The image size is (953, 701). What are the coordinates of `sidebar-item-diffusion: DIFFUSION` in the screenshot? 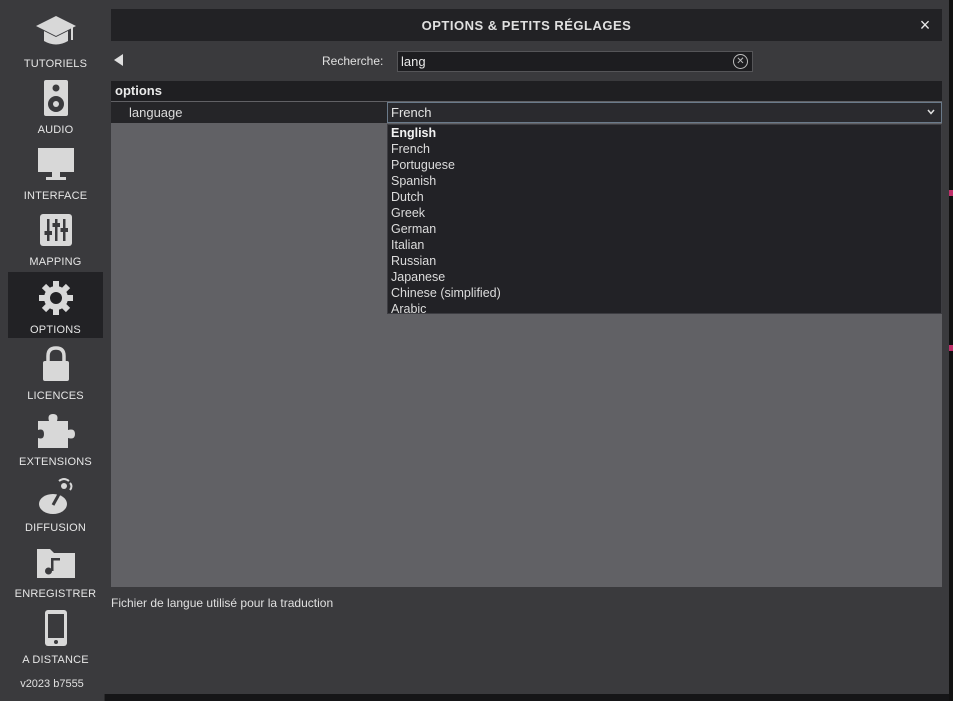 It's located at (55, 503).